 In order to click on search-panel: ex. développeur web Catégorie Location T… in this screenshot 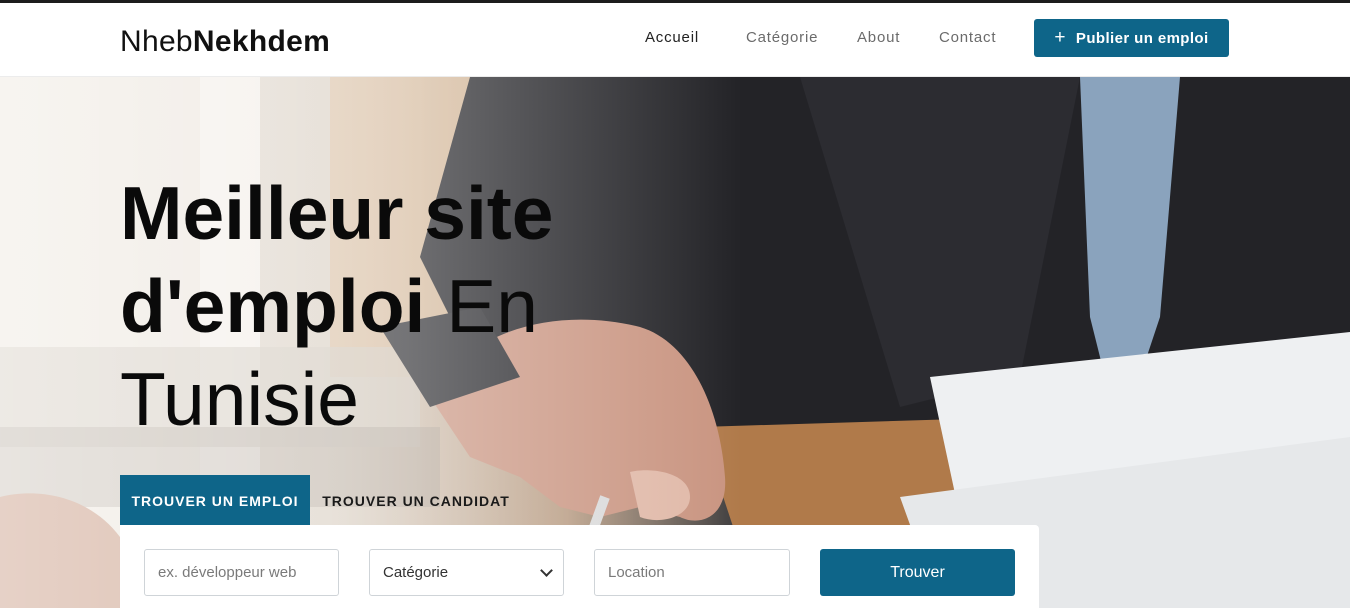, I will do `click(579, 566)`.